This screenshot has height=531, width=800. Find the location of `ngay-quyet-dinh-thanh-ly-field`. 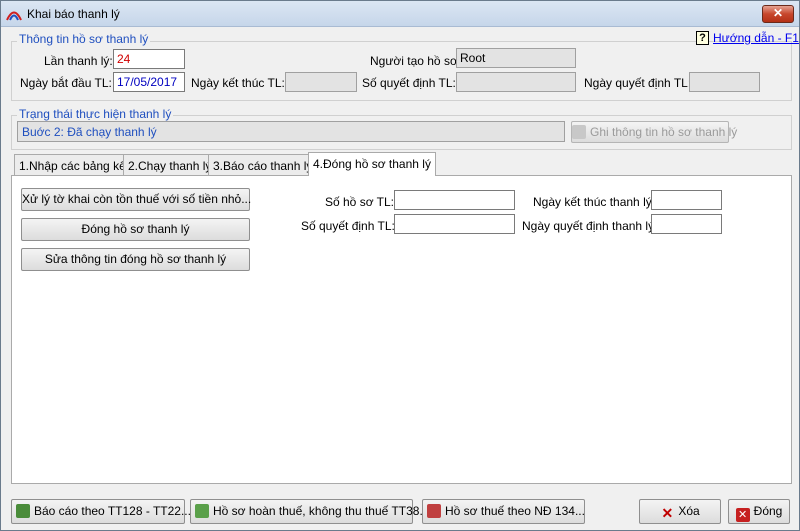

ngay-quyet-dinh-thanh-ly-field is located at coordinates (686, 224).